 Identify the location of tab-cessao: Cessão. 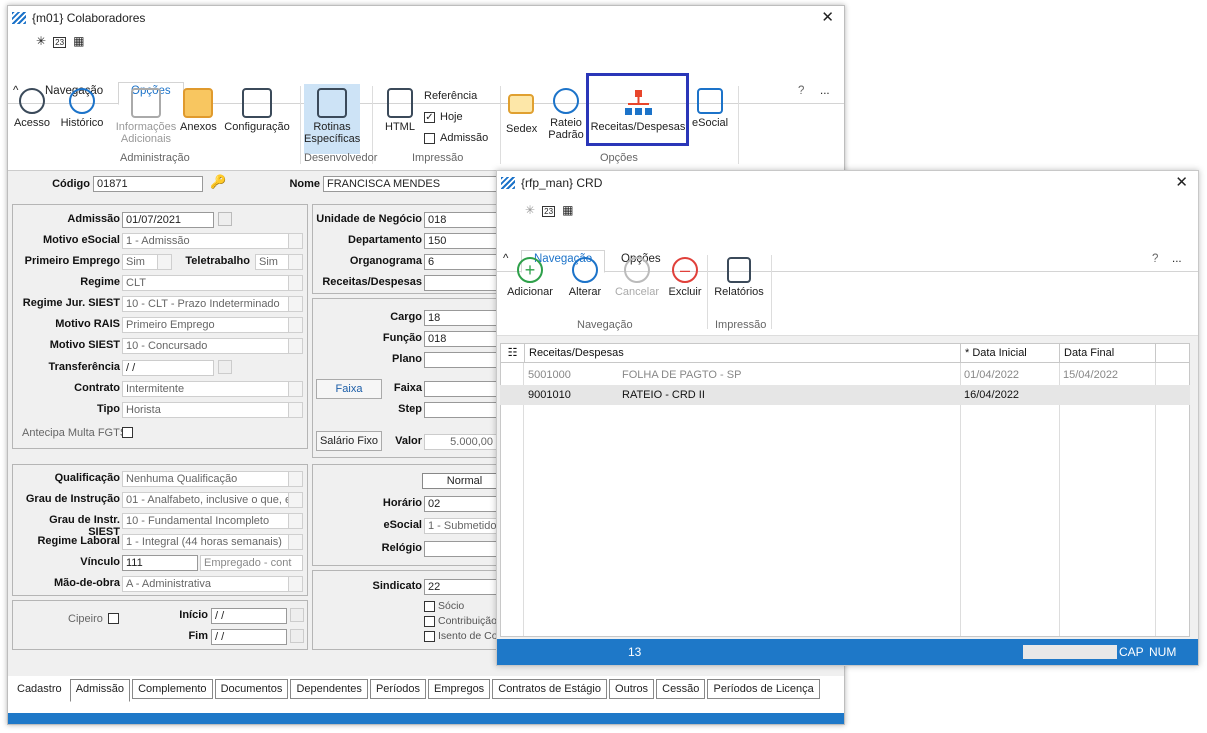
(681, 689).